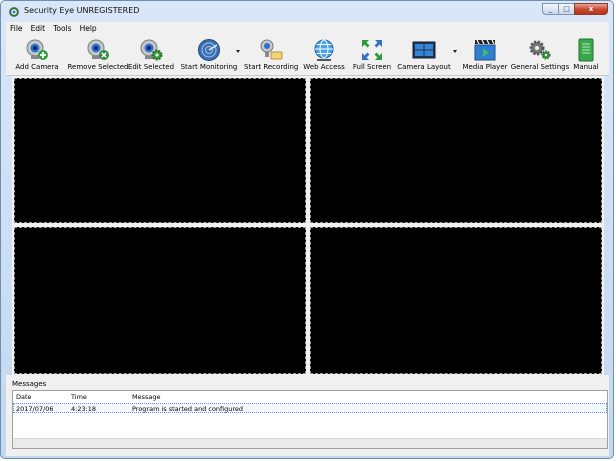 The image size is (616, 461). I want to click on camera-layout-label: Camera Layout, so click(424, 67).